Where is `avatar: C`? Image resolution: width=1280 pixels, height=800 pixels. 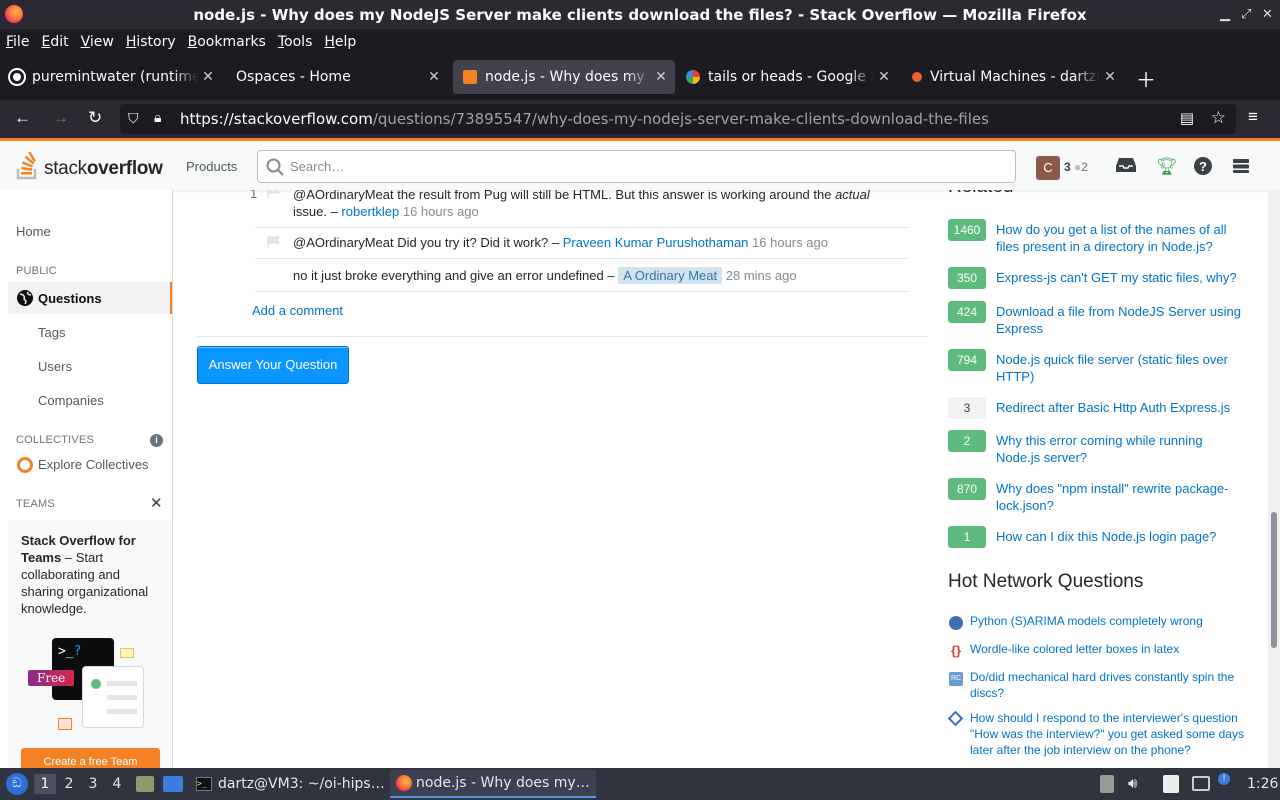
avatar: C is located at coordinates (1048, 168).